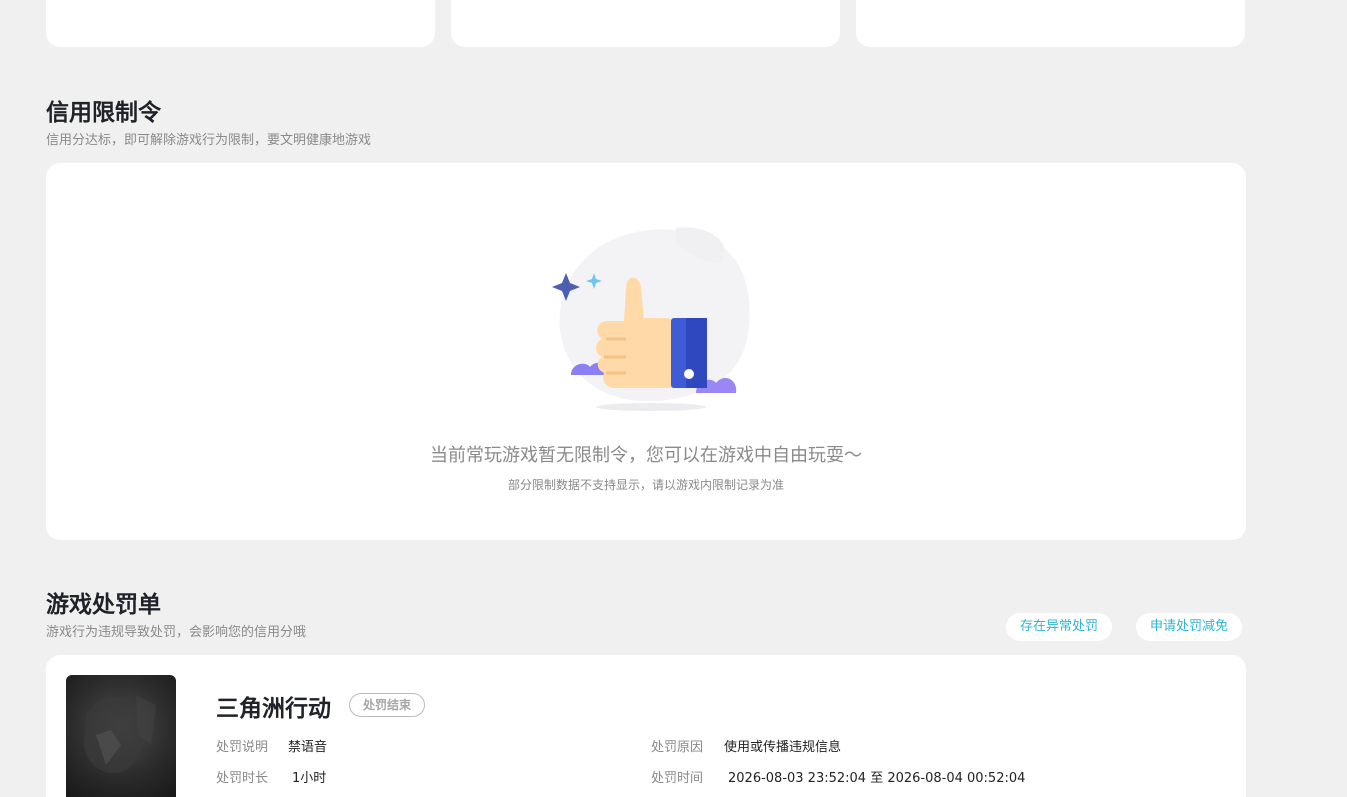 This screenshot has width=1347, height=797. What do you see at coordinates (103, 605) in the screenshot?
I see `penalty-section-title: 游戏处罚单` at bounding box center [103, 605].